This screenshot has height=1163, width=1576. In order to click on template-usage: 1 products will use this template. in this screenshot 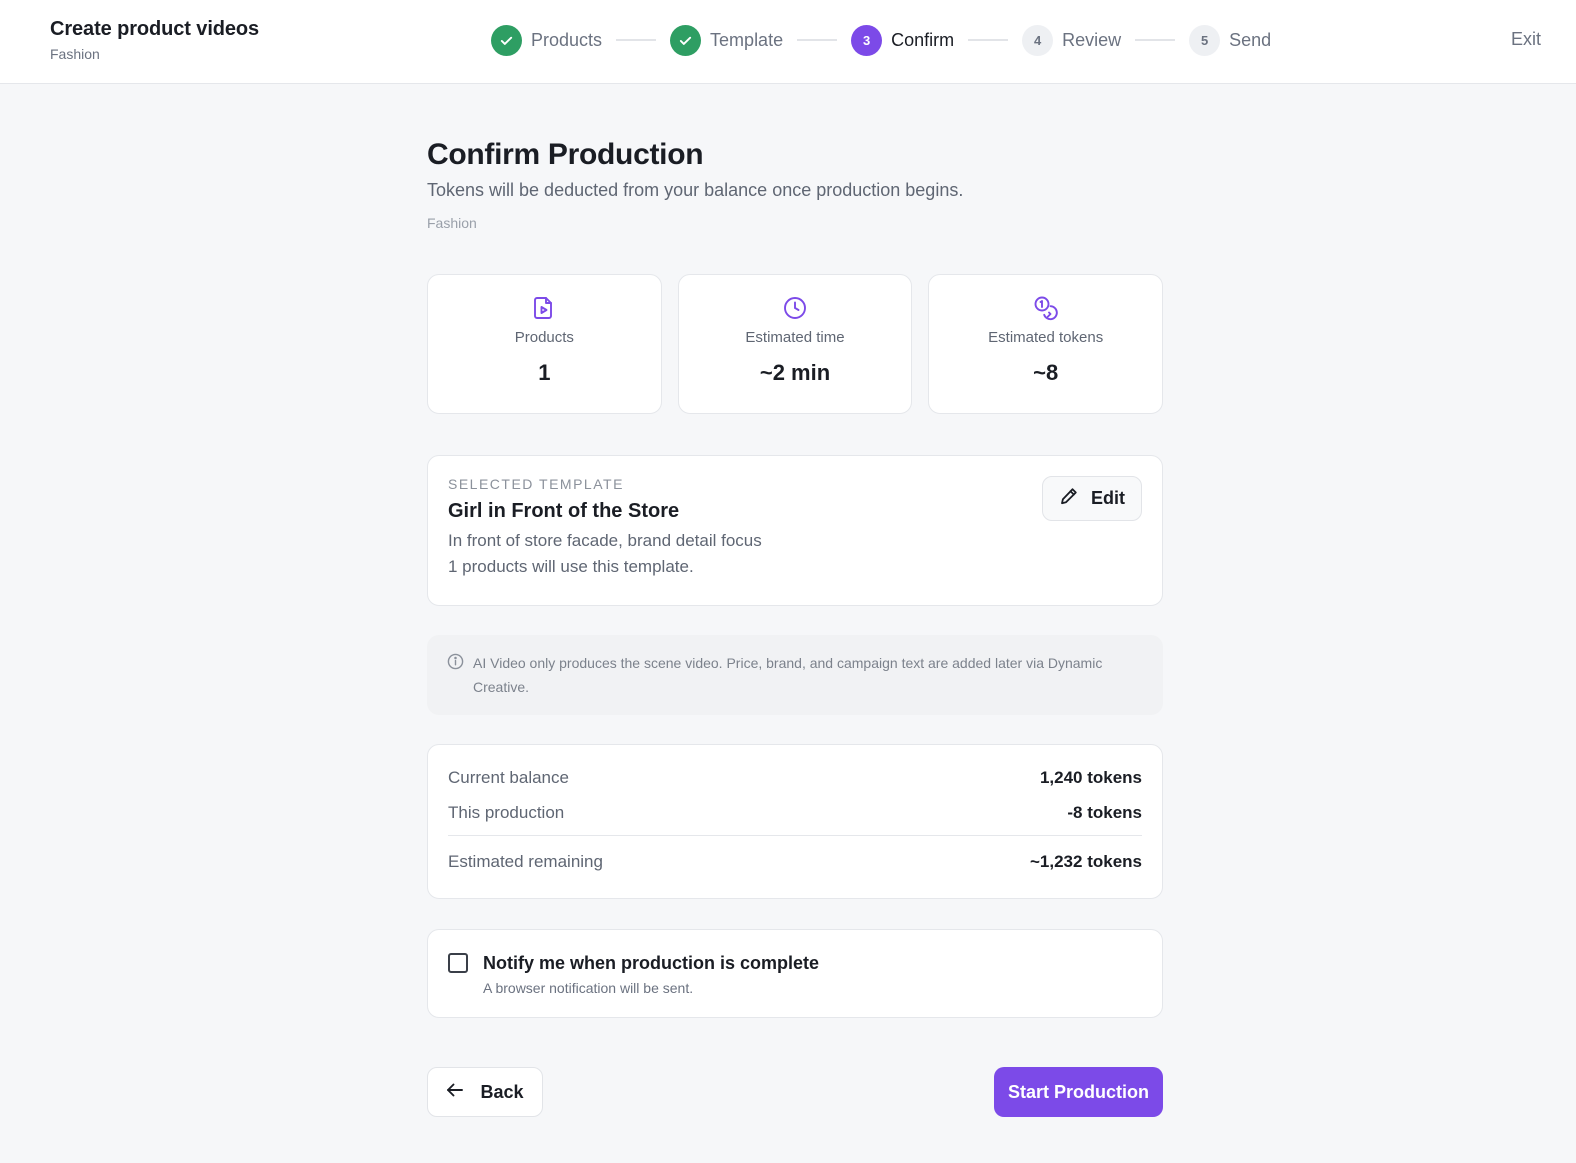, I will do `click(571, 566)`.